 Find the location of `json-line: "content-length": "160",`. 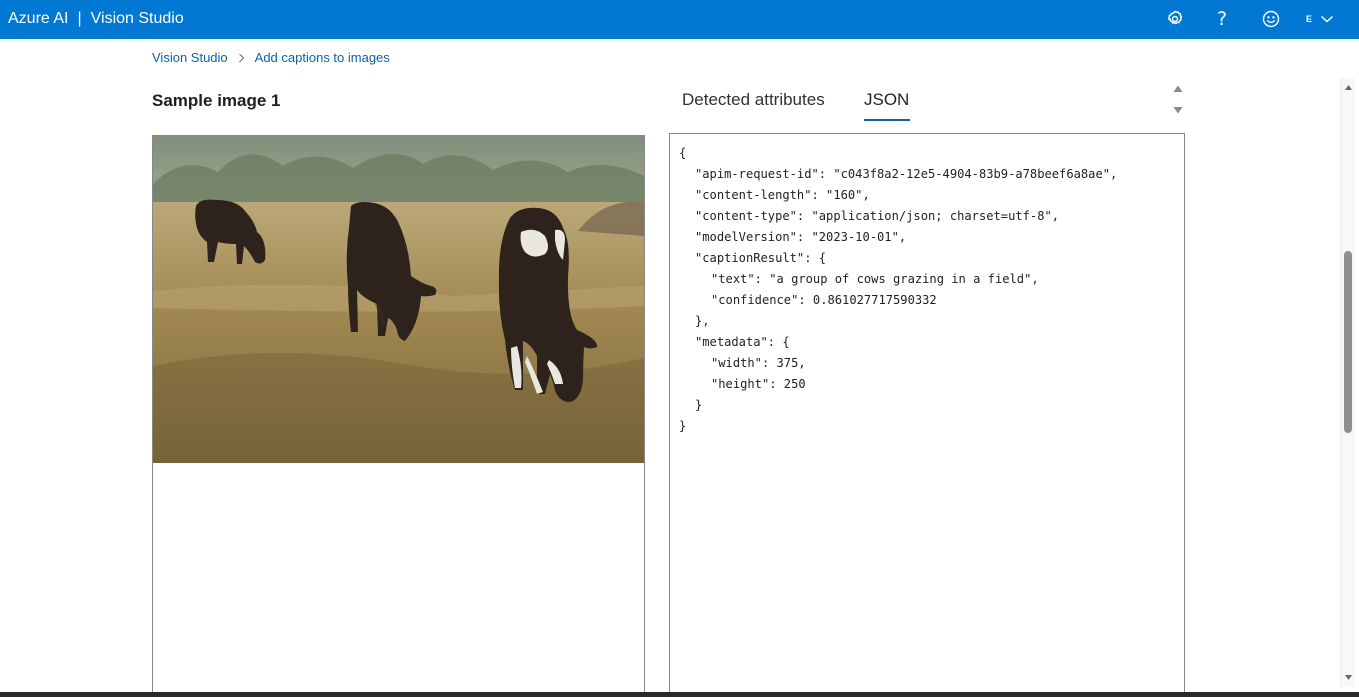

json-line: "content-length": "160", is located at coordinates (782, 195).